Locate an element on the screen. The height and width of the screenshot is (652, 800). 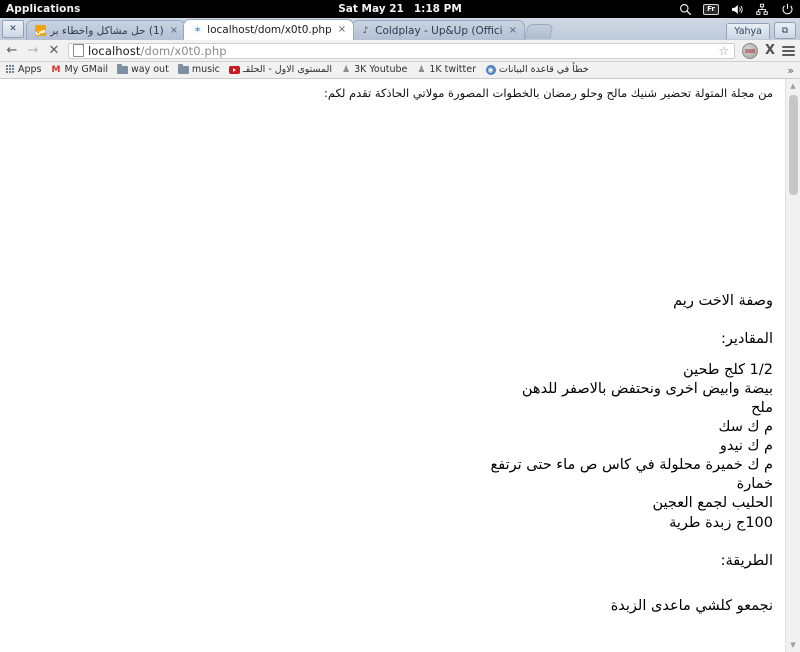
tab-title: (1) حل مشاكل واخطاء بر is located at coordinates (107, 30).